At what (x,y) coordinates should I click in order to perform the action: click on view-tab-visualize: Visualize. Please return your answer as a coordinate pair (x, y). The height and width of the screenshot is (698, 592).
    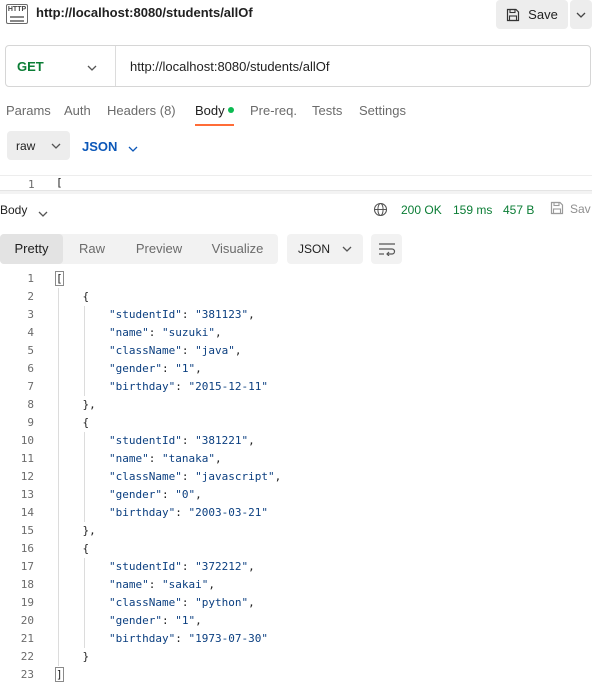
    Looking at the image, I should click on (237, 249).